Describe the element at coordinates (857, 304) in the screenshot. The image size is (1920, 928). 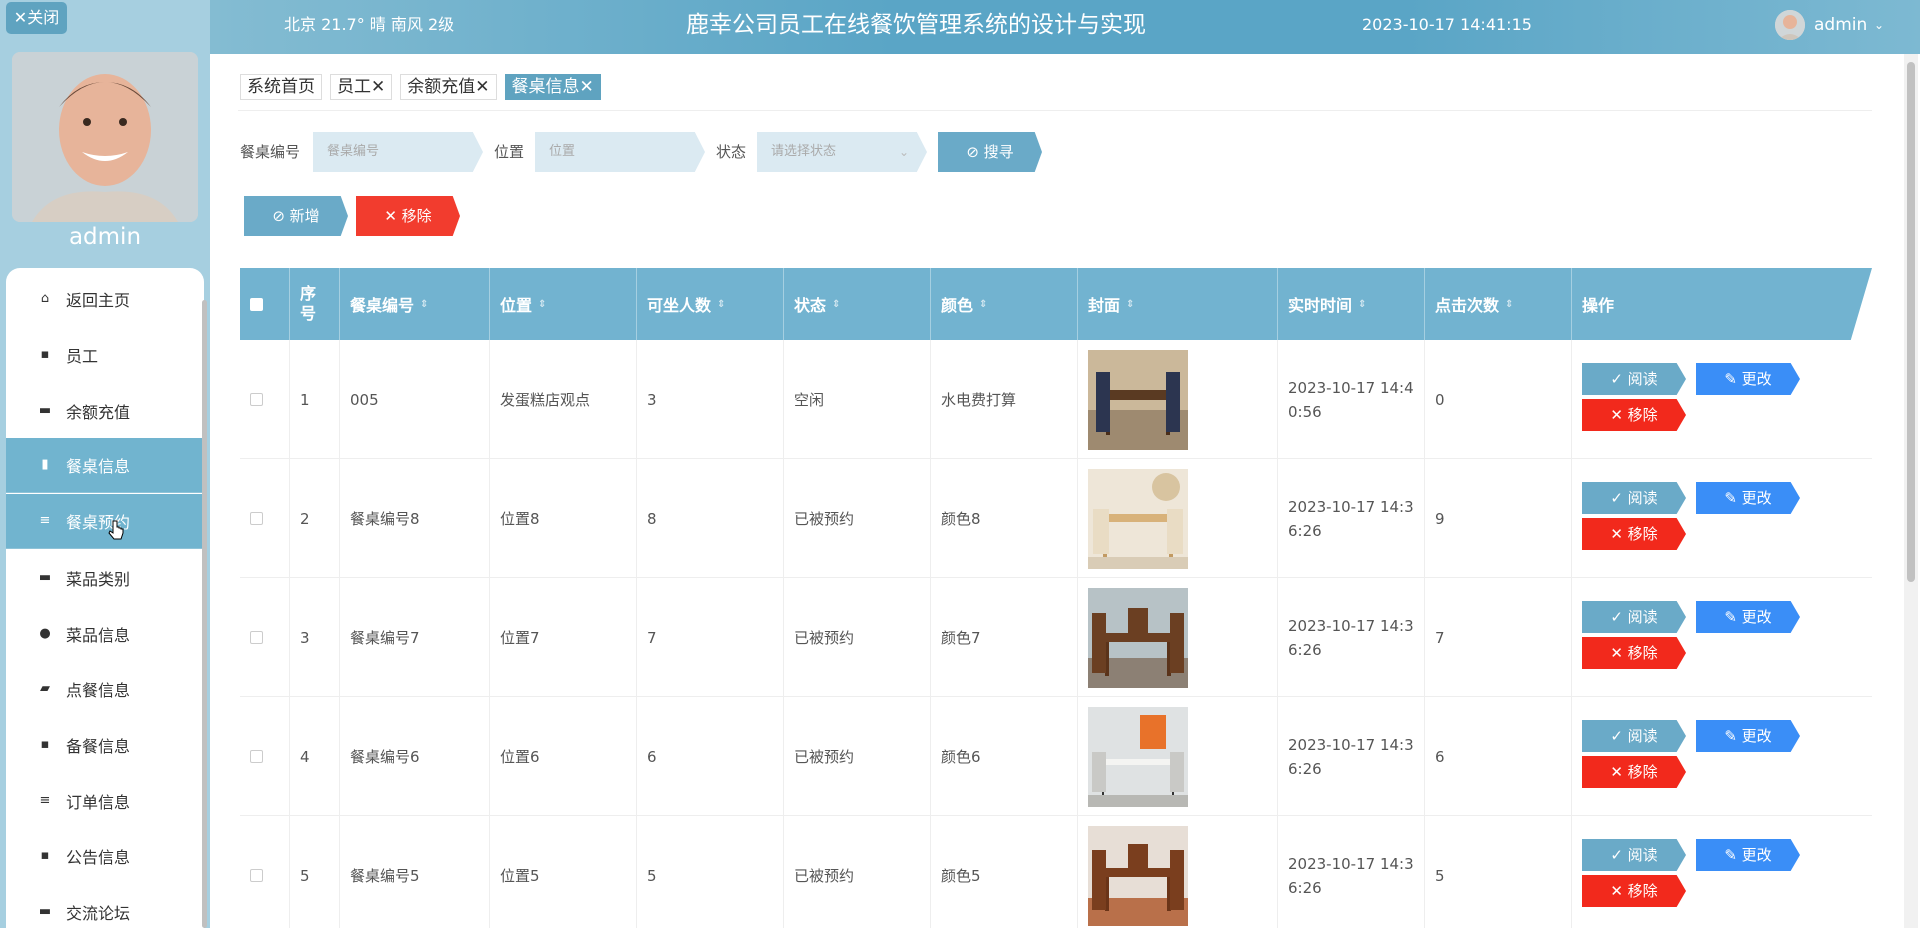
I see `th-status: 状态 ⇕` at that location.